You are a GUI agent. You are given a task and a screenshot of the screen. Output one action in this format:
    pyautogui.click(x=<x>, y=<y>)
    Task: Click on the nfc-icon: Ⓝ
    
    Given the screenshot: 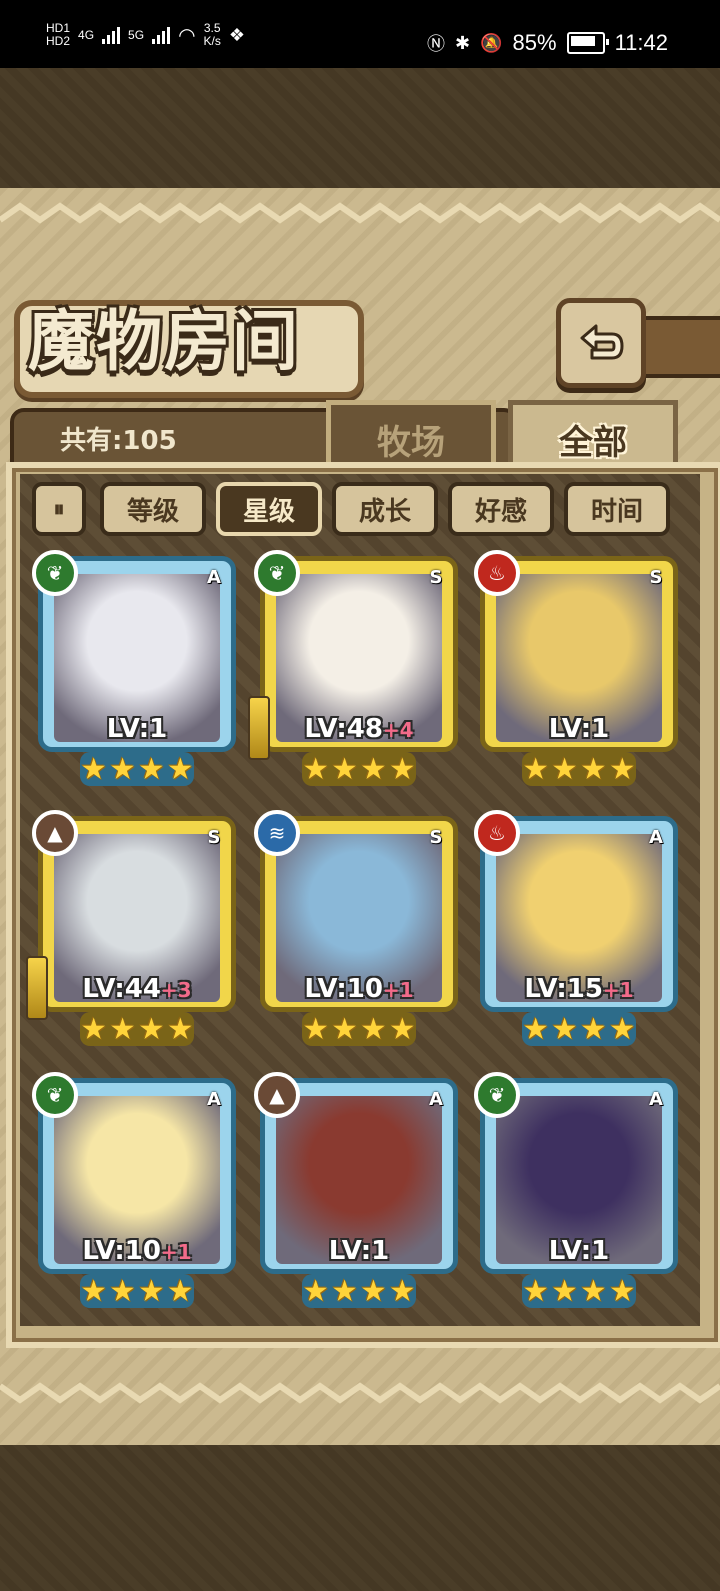 What is the action you would take?
    pyautogui.click(x=436, y=44)
    